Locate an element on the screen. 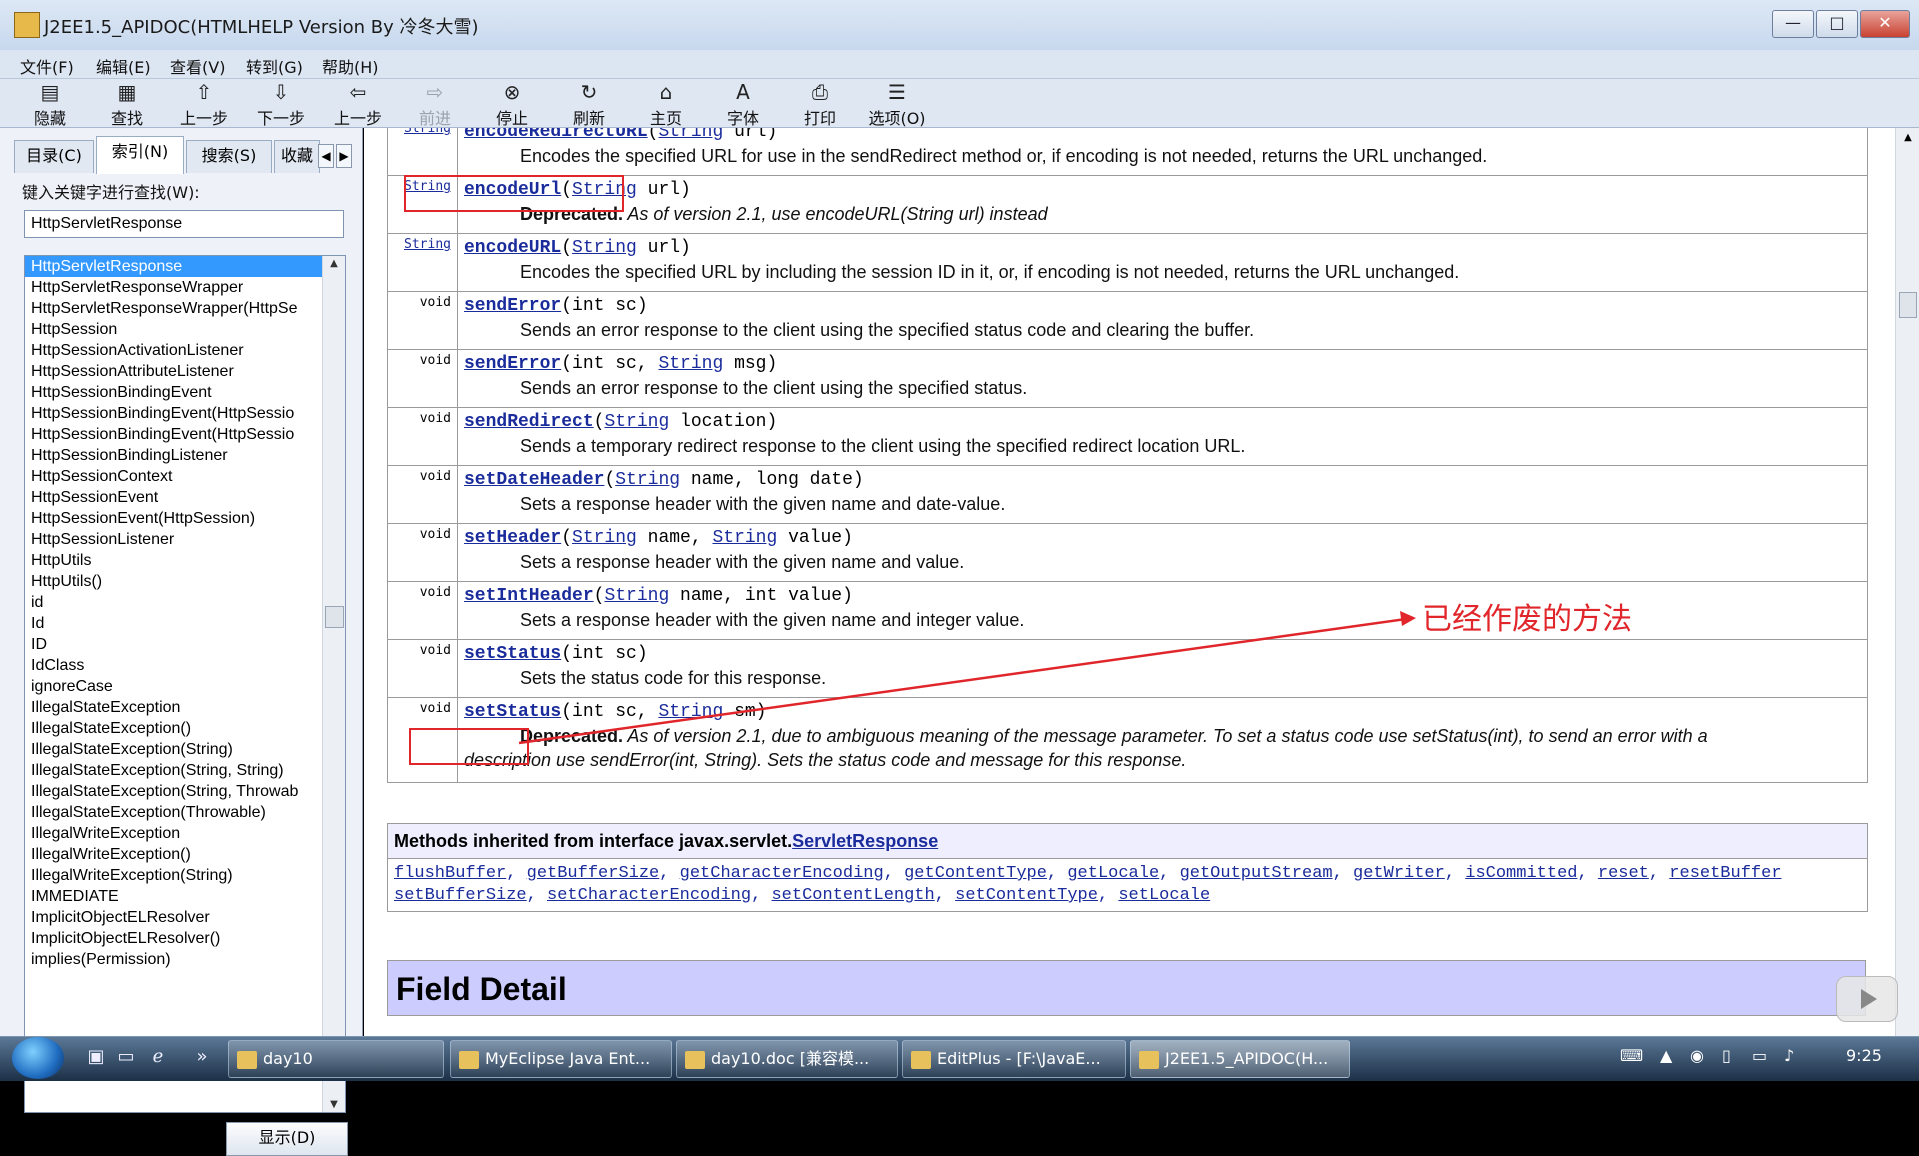  menu-item: 文件(F) is located at coordinates (47, 66).